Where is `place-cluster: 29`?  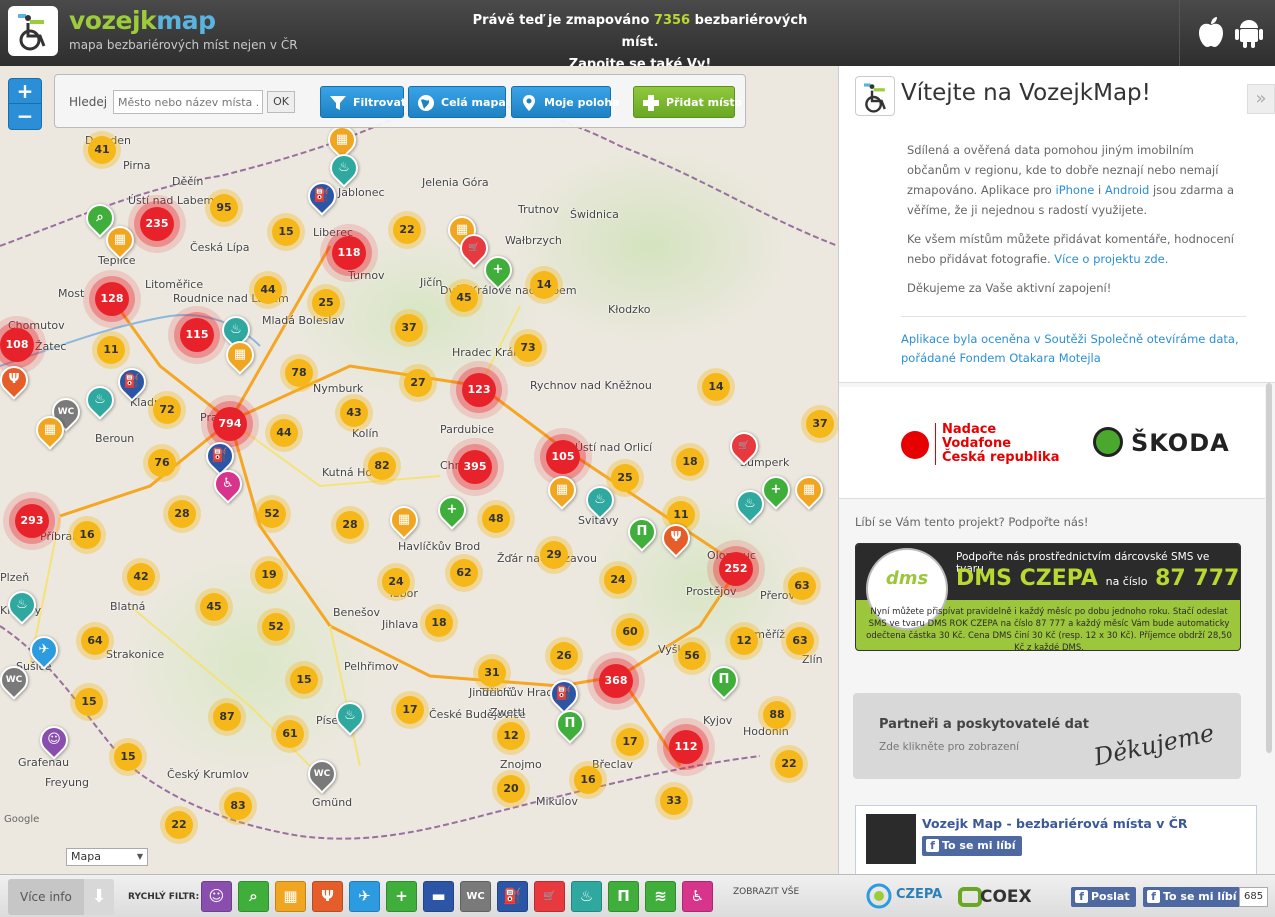 place-cluster: 29 is located at coordinates (554, 555).